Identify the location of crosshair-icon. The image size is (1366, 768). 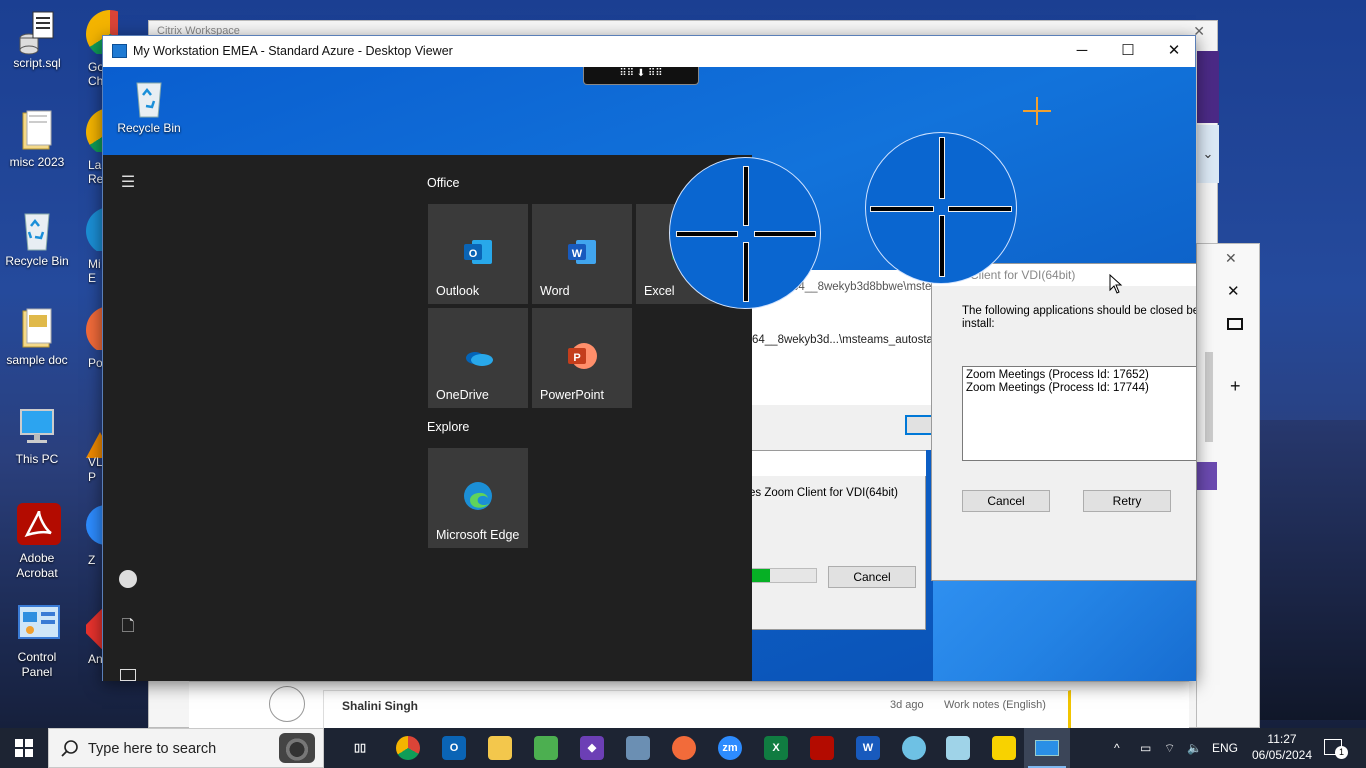
(1037, 111).